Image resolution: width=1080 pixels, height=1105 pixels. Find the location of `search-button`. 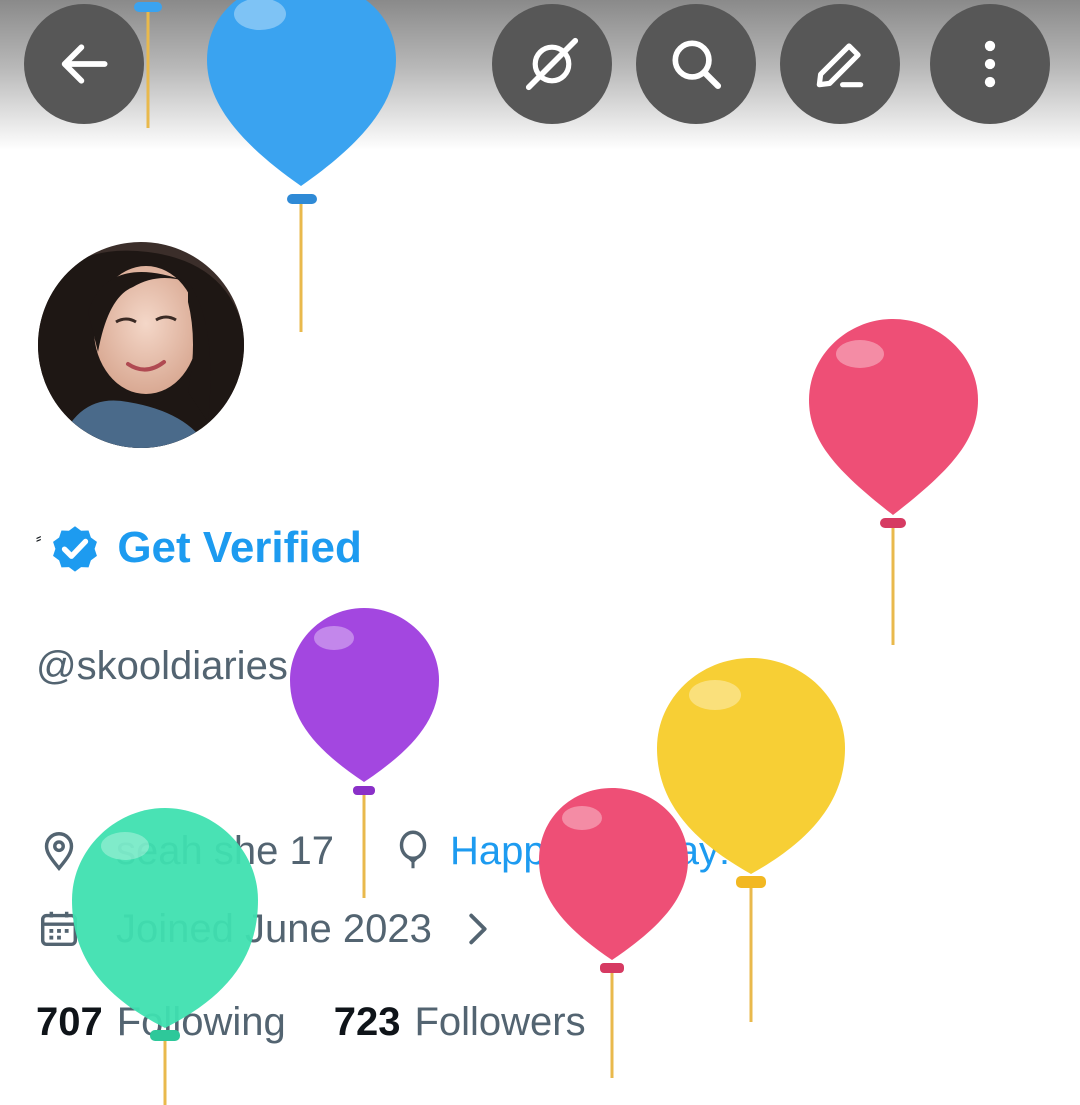

search-button is located at coordinates (696, 64).